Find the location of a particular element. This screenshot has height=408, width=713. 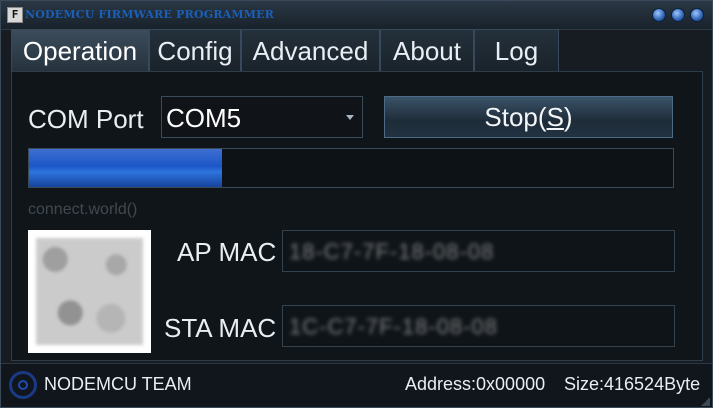

qr-code-pattern is located at coordinates (89, 291).